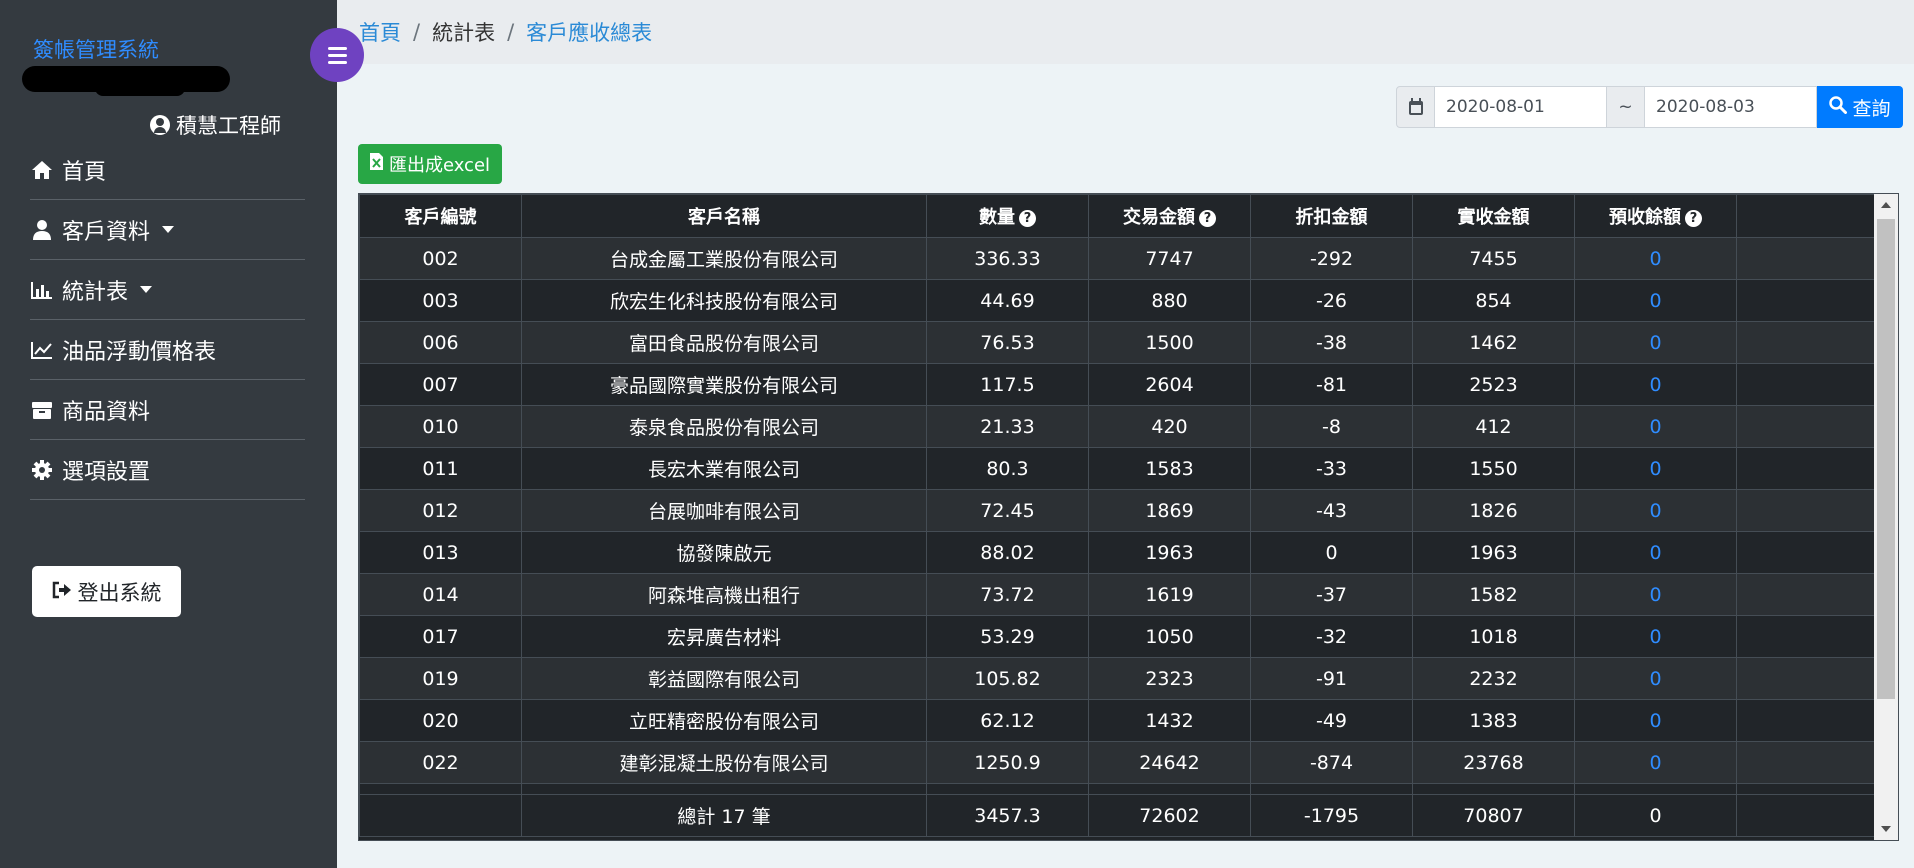  Describe the element at coordinates (1007, 468) in the screenshot. I see `table-cell: 80.3` at that location.